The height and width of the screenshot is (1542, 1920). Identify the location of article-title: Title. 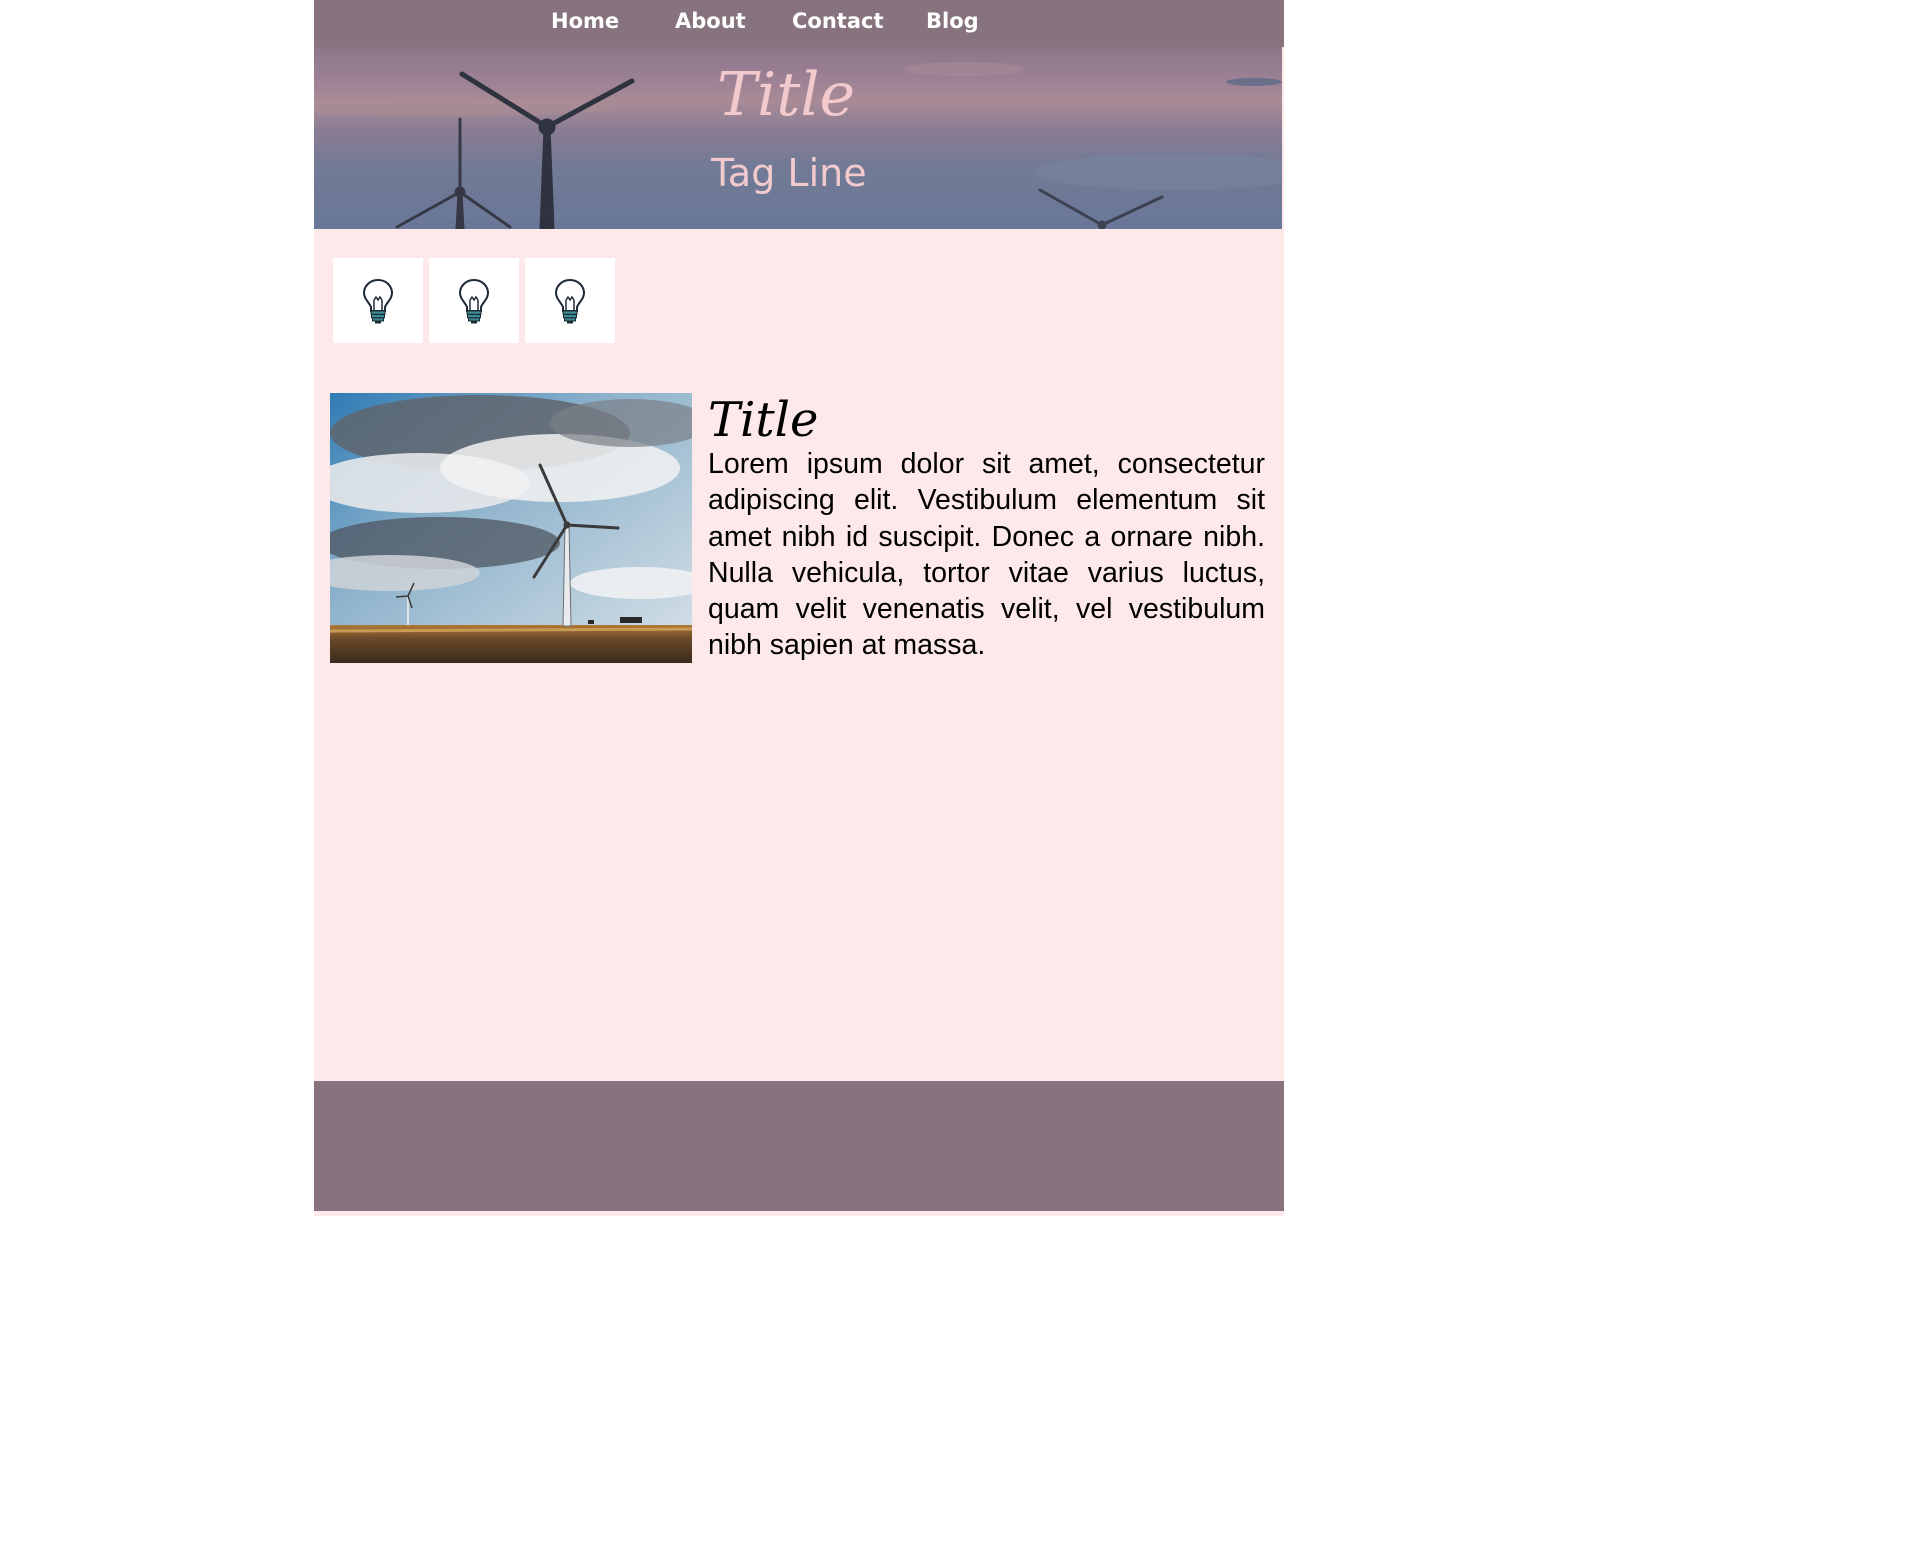
(763, 420).